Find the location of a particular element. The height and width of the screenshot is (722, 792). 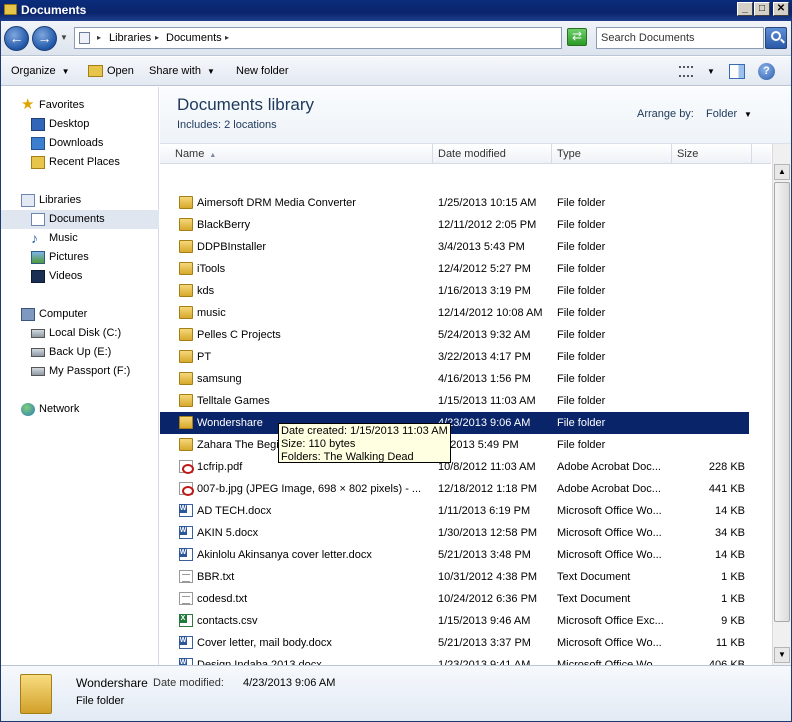

scroll-up-arrow-icon: ▲ is located at coordinates (782, 172).